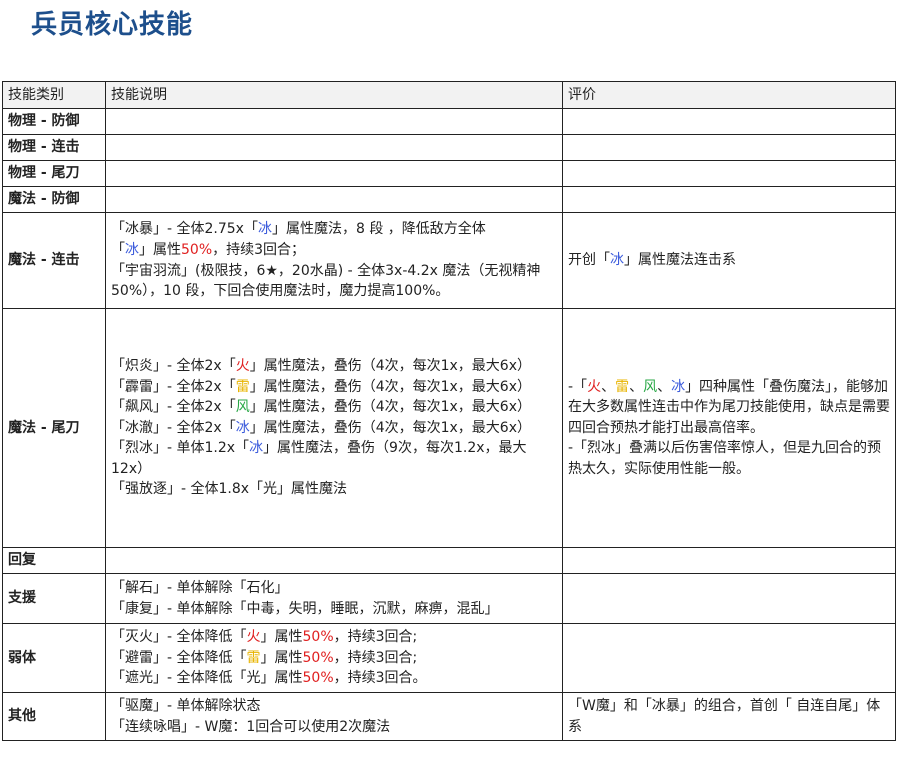 The image size is (898, 766). I want to click on skill-line: 「连续咏唱」- W魔：1回合可以使用2次魔法, so click(251, 726).